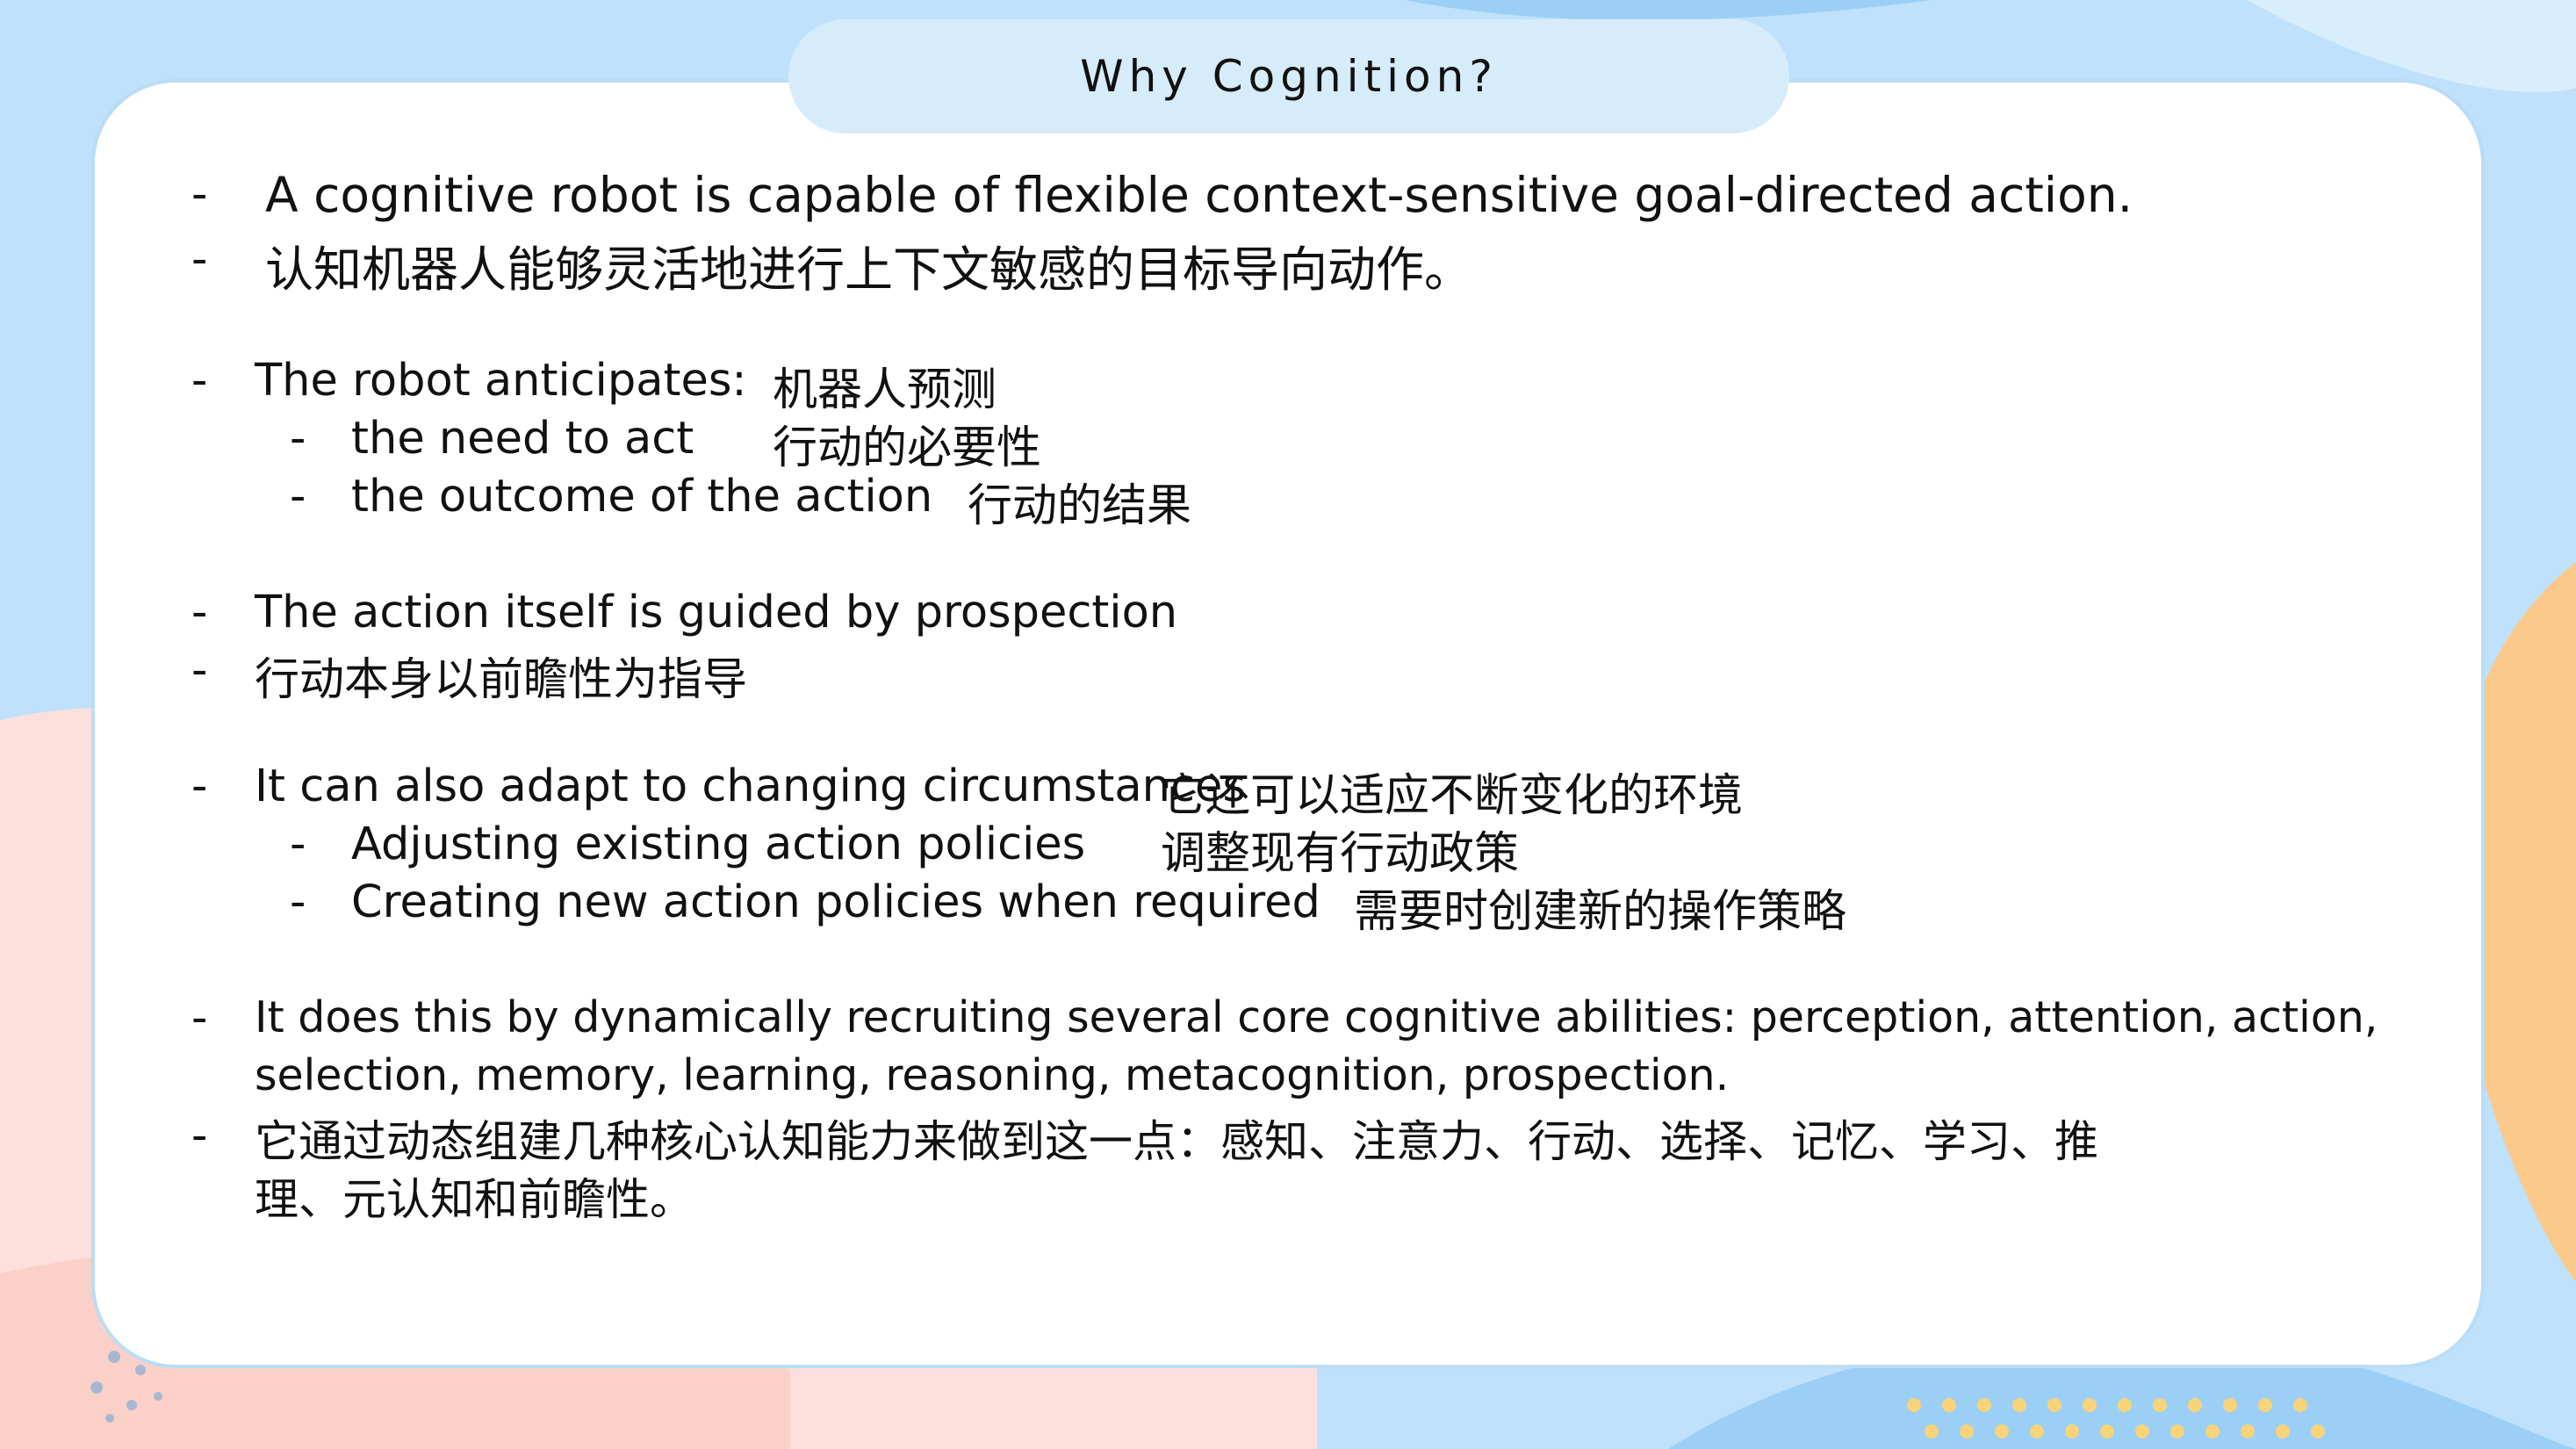 This screenshot has height=1449, width=2576. I want to click on bullet-3-zh: 行动本身以前瞻性为指导, so click(501, 680).